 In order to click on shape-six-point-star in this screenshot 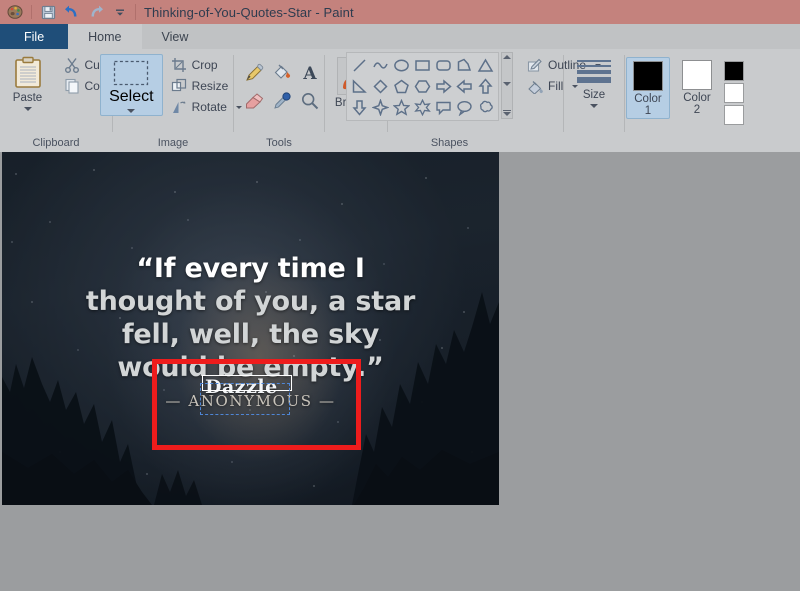, I will do `click(422, 107)`.